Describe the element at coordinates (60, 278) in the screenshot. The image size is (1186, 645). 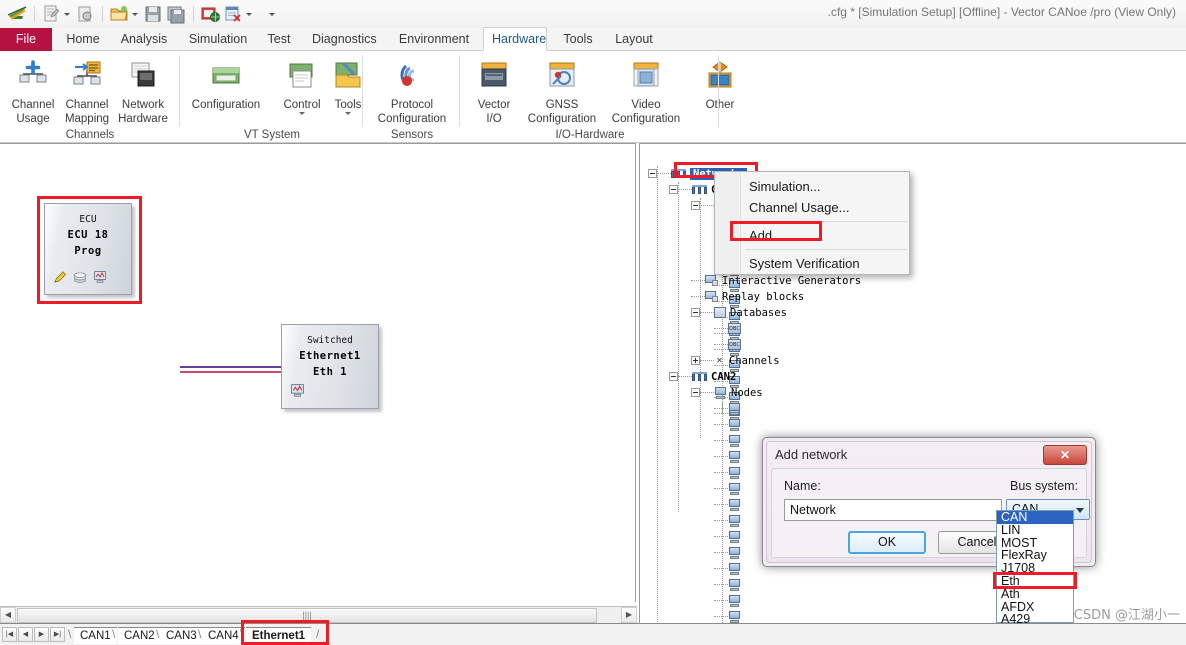
I see `pencil-icon` at that location.